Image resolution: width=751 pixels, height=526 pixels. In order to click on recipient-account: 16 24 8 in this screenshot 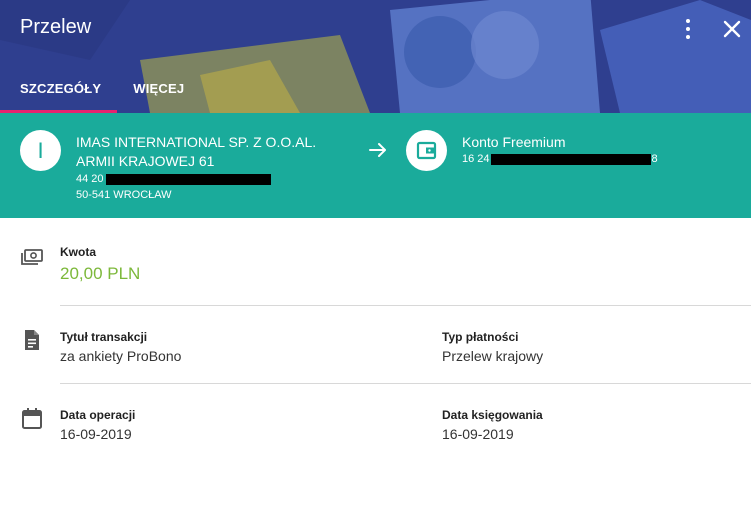, I will do `click(560, 159)`.